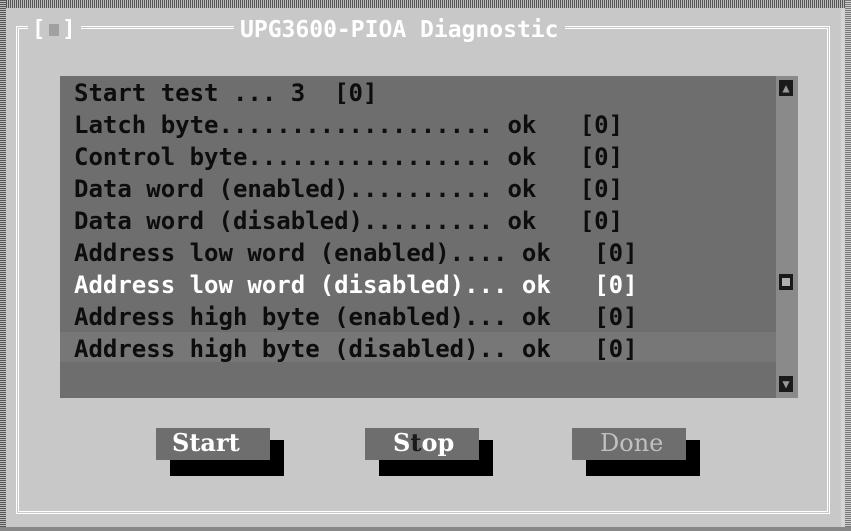 The image size is (851, 531). Describe the element at coordinates (425, 4) in the screenshot. I see `desktop-background` at that location.